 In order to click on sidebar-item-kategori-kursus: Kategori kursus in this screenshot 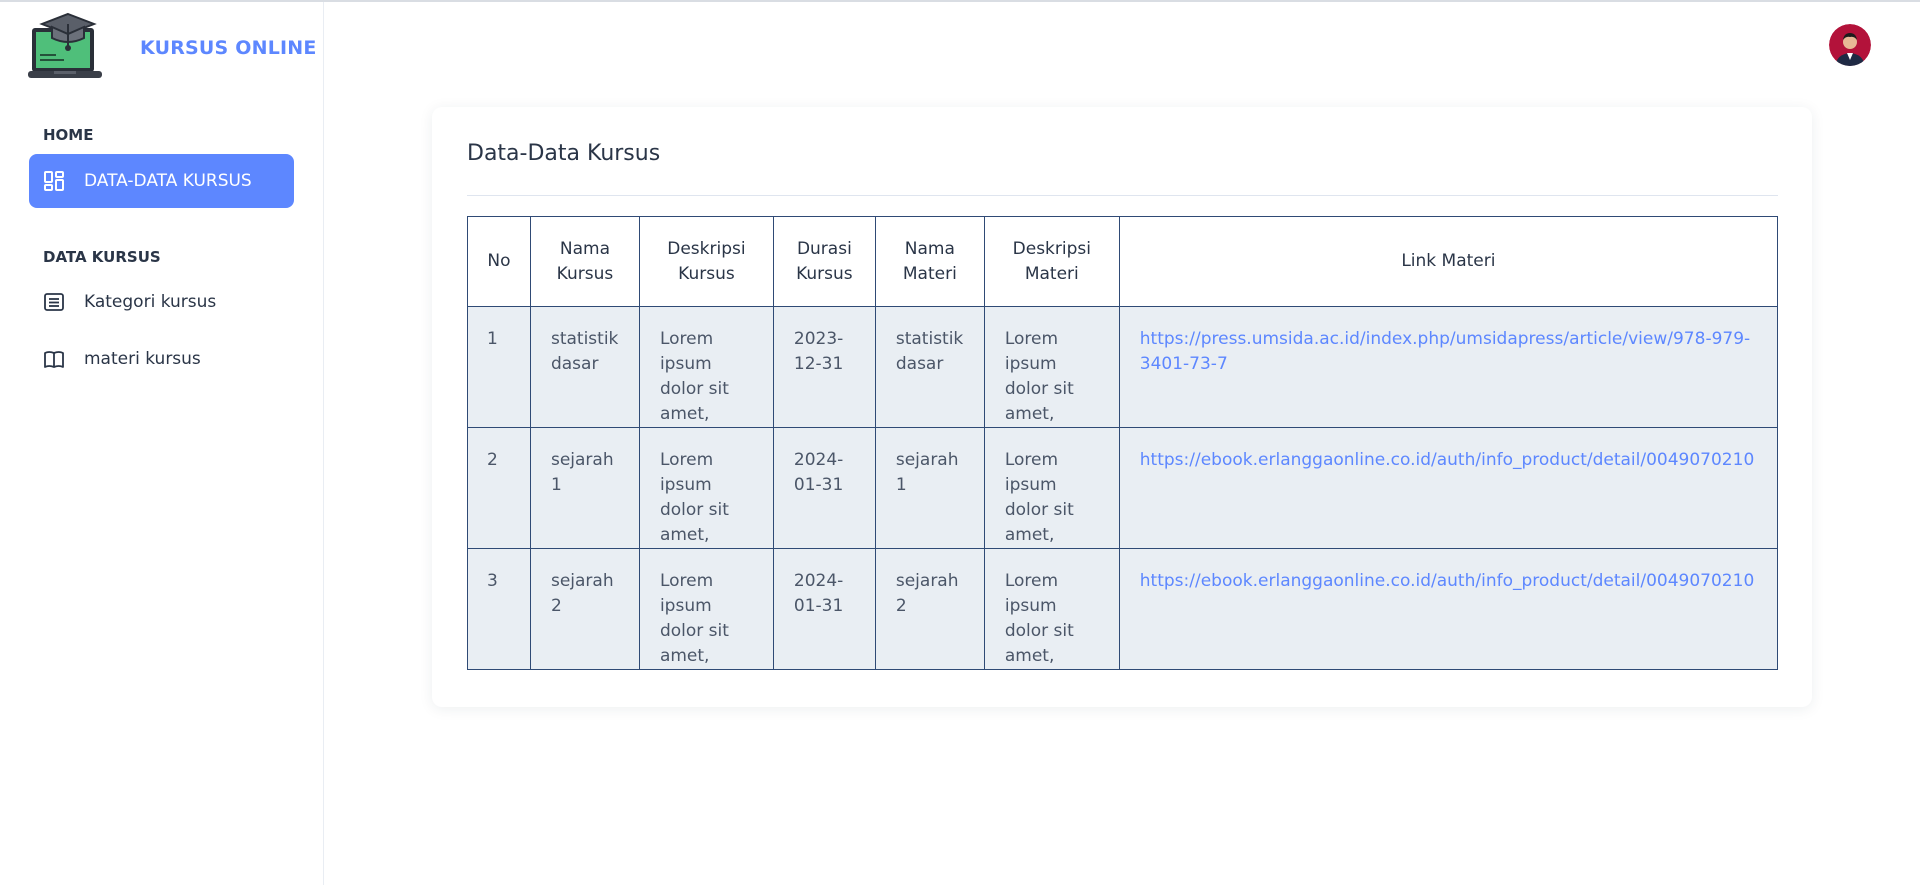, I will do `click(161, 302)`.